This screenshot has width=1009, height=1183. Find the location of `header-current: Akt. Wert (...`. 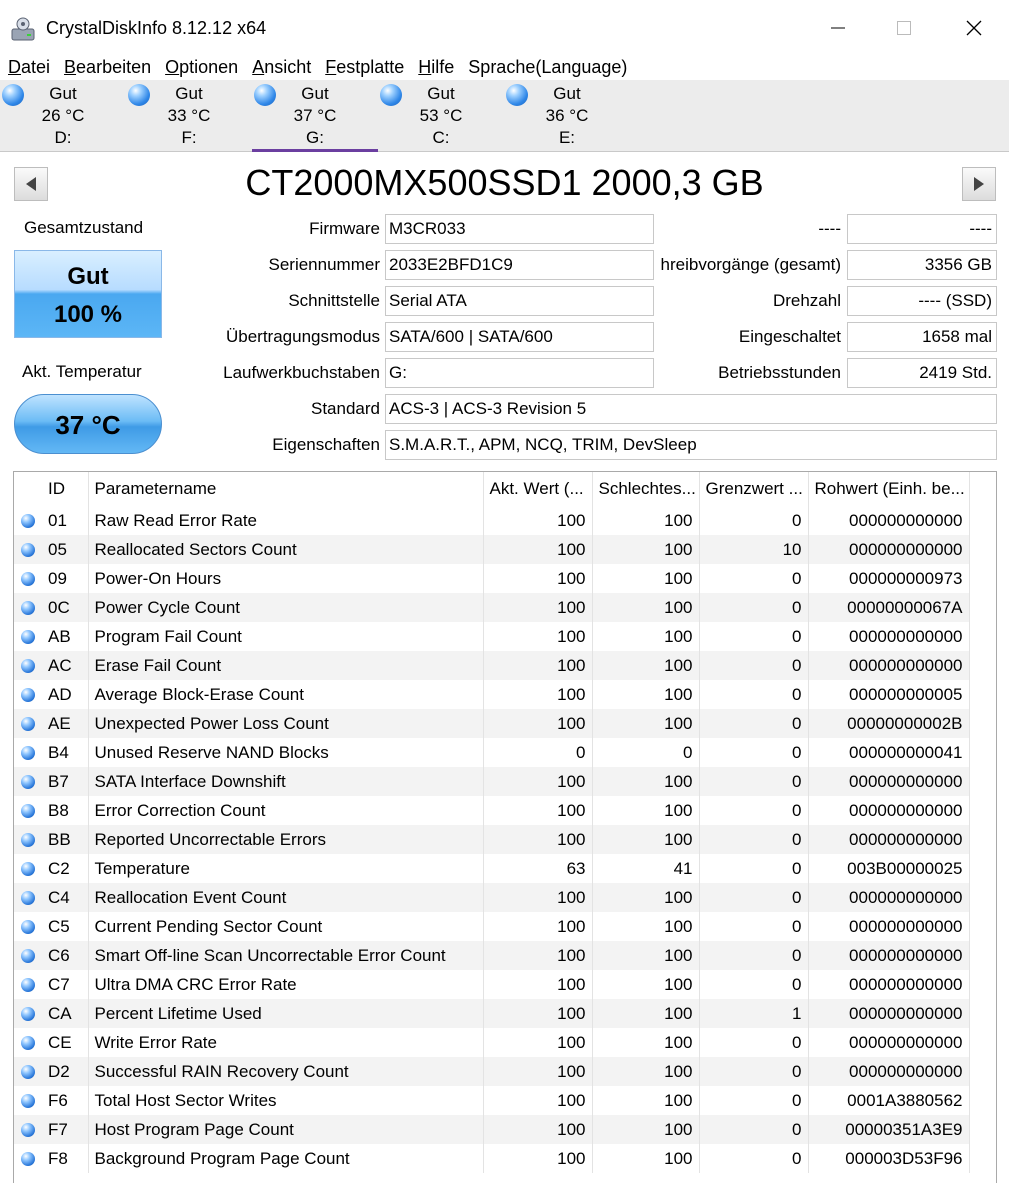

header-current: Akt. Wert (... is located at coordinates (538, 489).